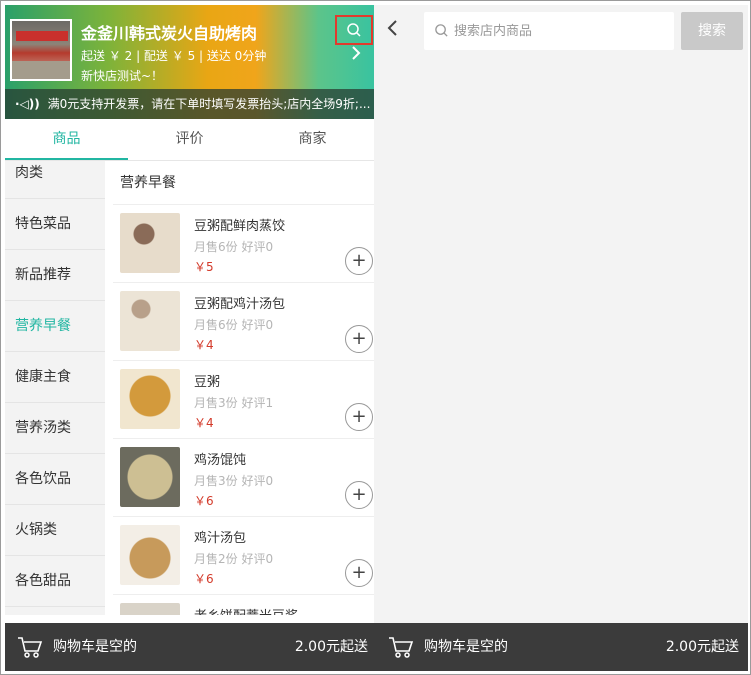 The height and width of the screenshot is (675, 751). What do you see at coordinates (243, 183) in the screenshot?
I see `section-title: 营养早餐` at bounding box center [243, 183].